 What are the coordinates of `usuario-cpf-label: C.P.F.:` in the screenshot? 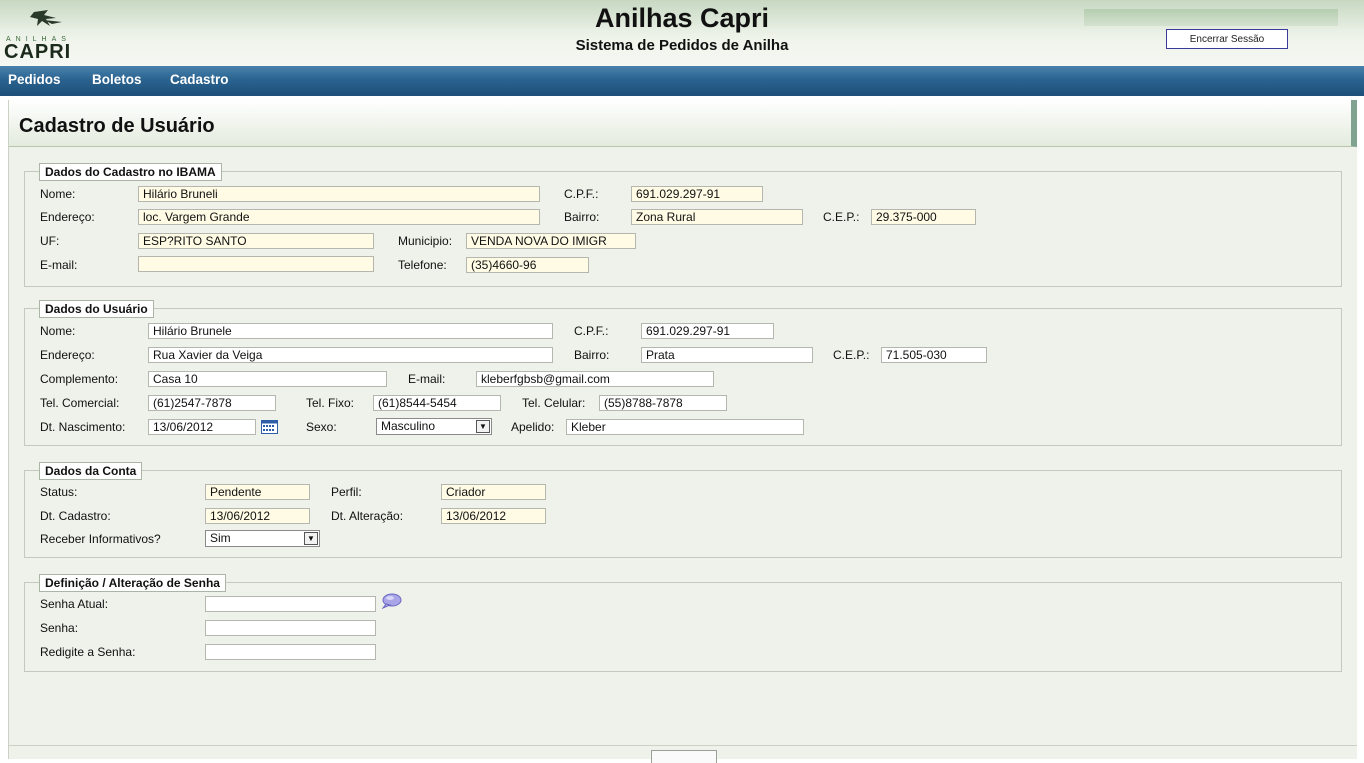 It's located at (591, 331).